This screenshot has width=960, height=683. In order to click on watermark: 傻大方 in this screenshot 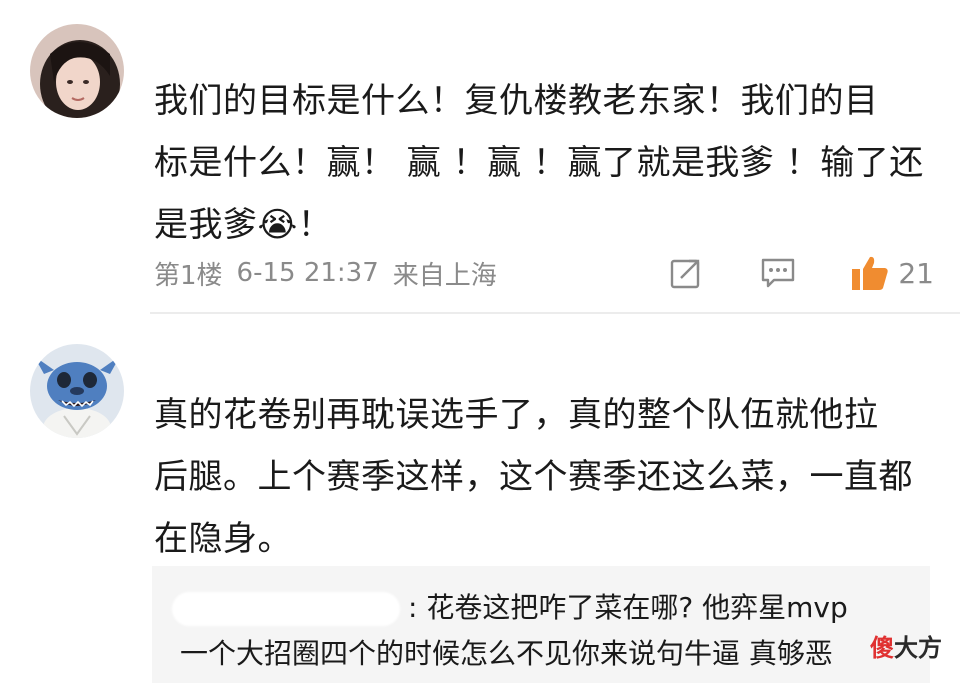, I will do `click(906, 645)`.